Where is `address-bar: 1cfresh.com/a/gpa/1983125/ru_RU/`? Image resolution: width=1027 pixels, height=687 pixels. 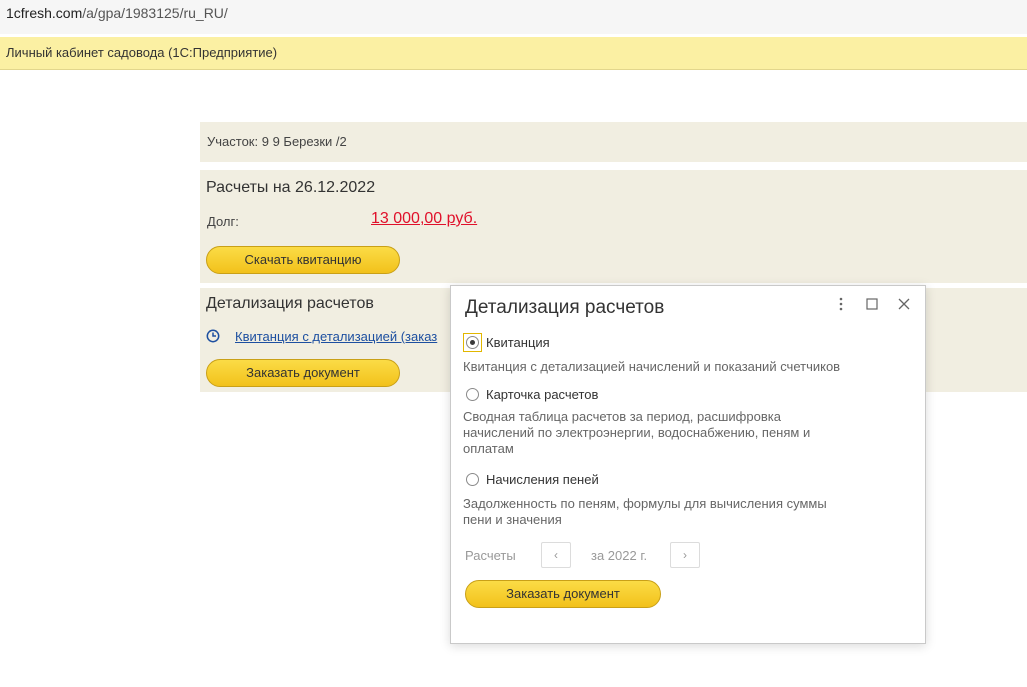
address-bar: 1cfresh.com/a/gpa/1983125/ru_RU/ is located at coordinates (513, 17).